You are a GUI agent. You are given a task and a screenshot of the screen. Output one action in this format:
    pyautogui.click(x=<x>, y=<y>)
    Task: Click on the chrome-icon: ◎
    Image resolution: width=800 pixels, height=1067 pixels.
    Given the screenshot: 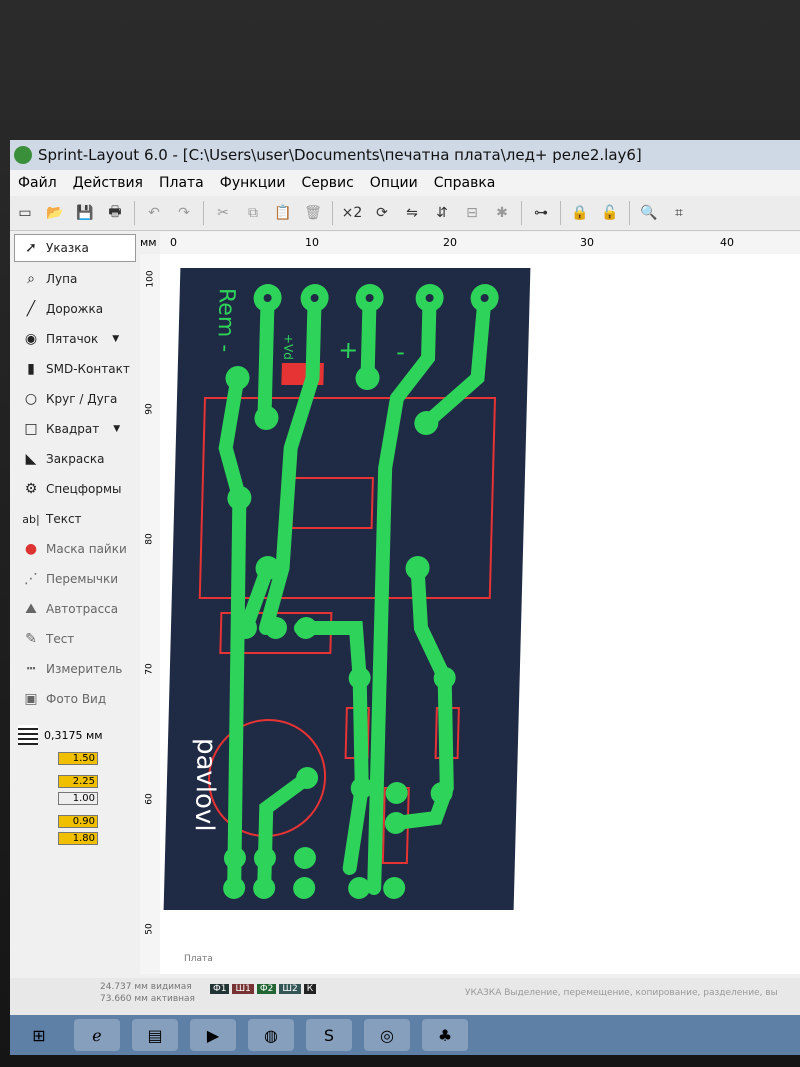 What is the action you would take?
    pyautogui.click(x=387, y=1035)
    